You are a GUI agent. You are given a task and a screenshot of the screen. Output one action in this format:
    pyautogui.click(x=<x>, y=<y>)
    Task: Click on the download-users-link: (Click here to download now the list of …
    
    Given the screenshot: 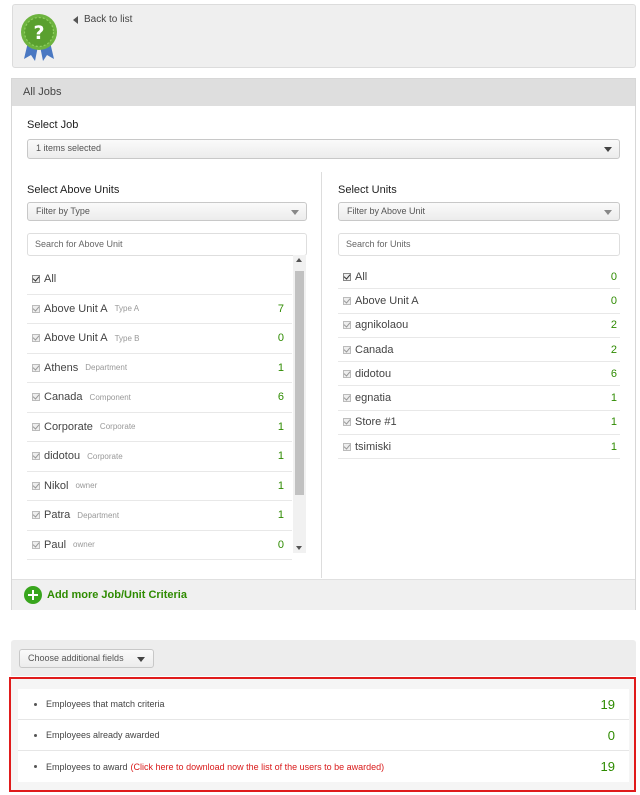 What is the action you would take?
    pyautogui.click(x=258, y=767)
    